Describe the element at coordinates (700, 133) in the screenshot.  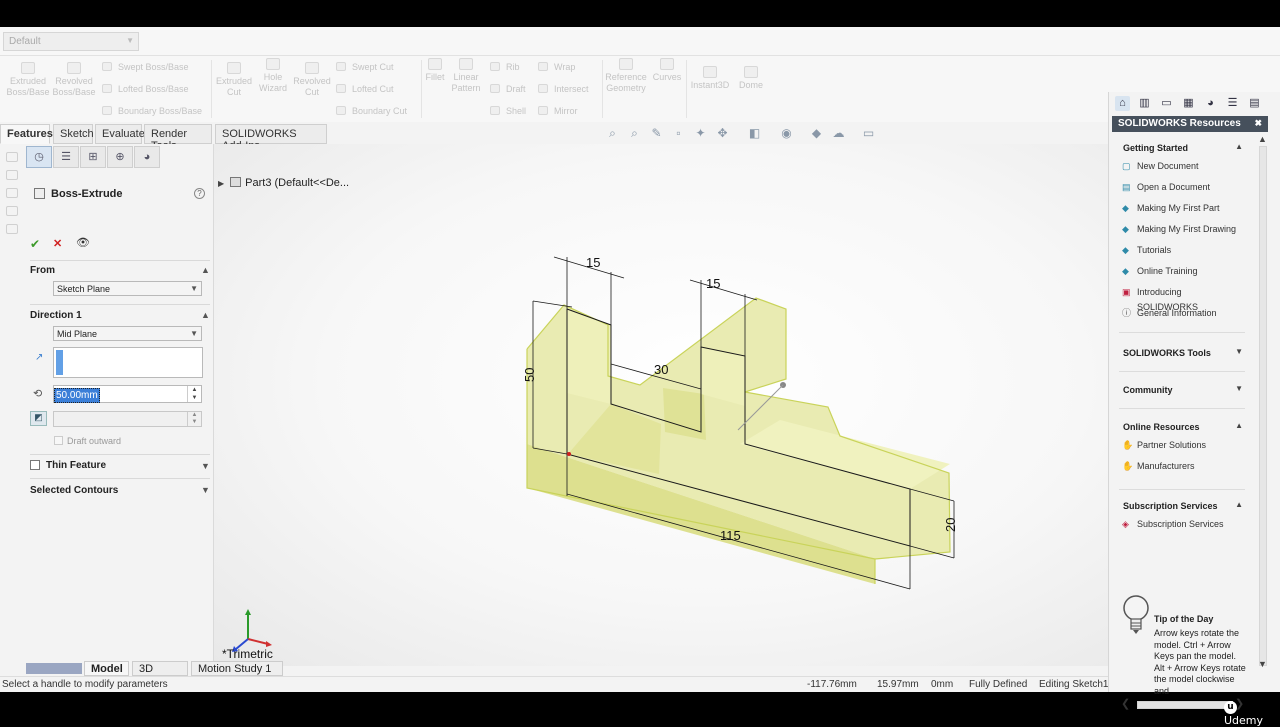
I see `dynamic-annotation-icon: ✦` at that location.